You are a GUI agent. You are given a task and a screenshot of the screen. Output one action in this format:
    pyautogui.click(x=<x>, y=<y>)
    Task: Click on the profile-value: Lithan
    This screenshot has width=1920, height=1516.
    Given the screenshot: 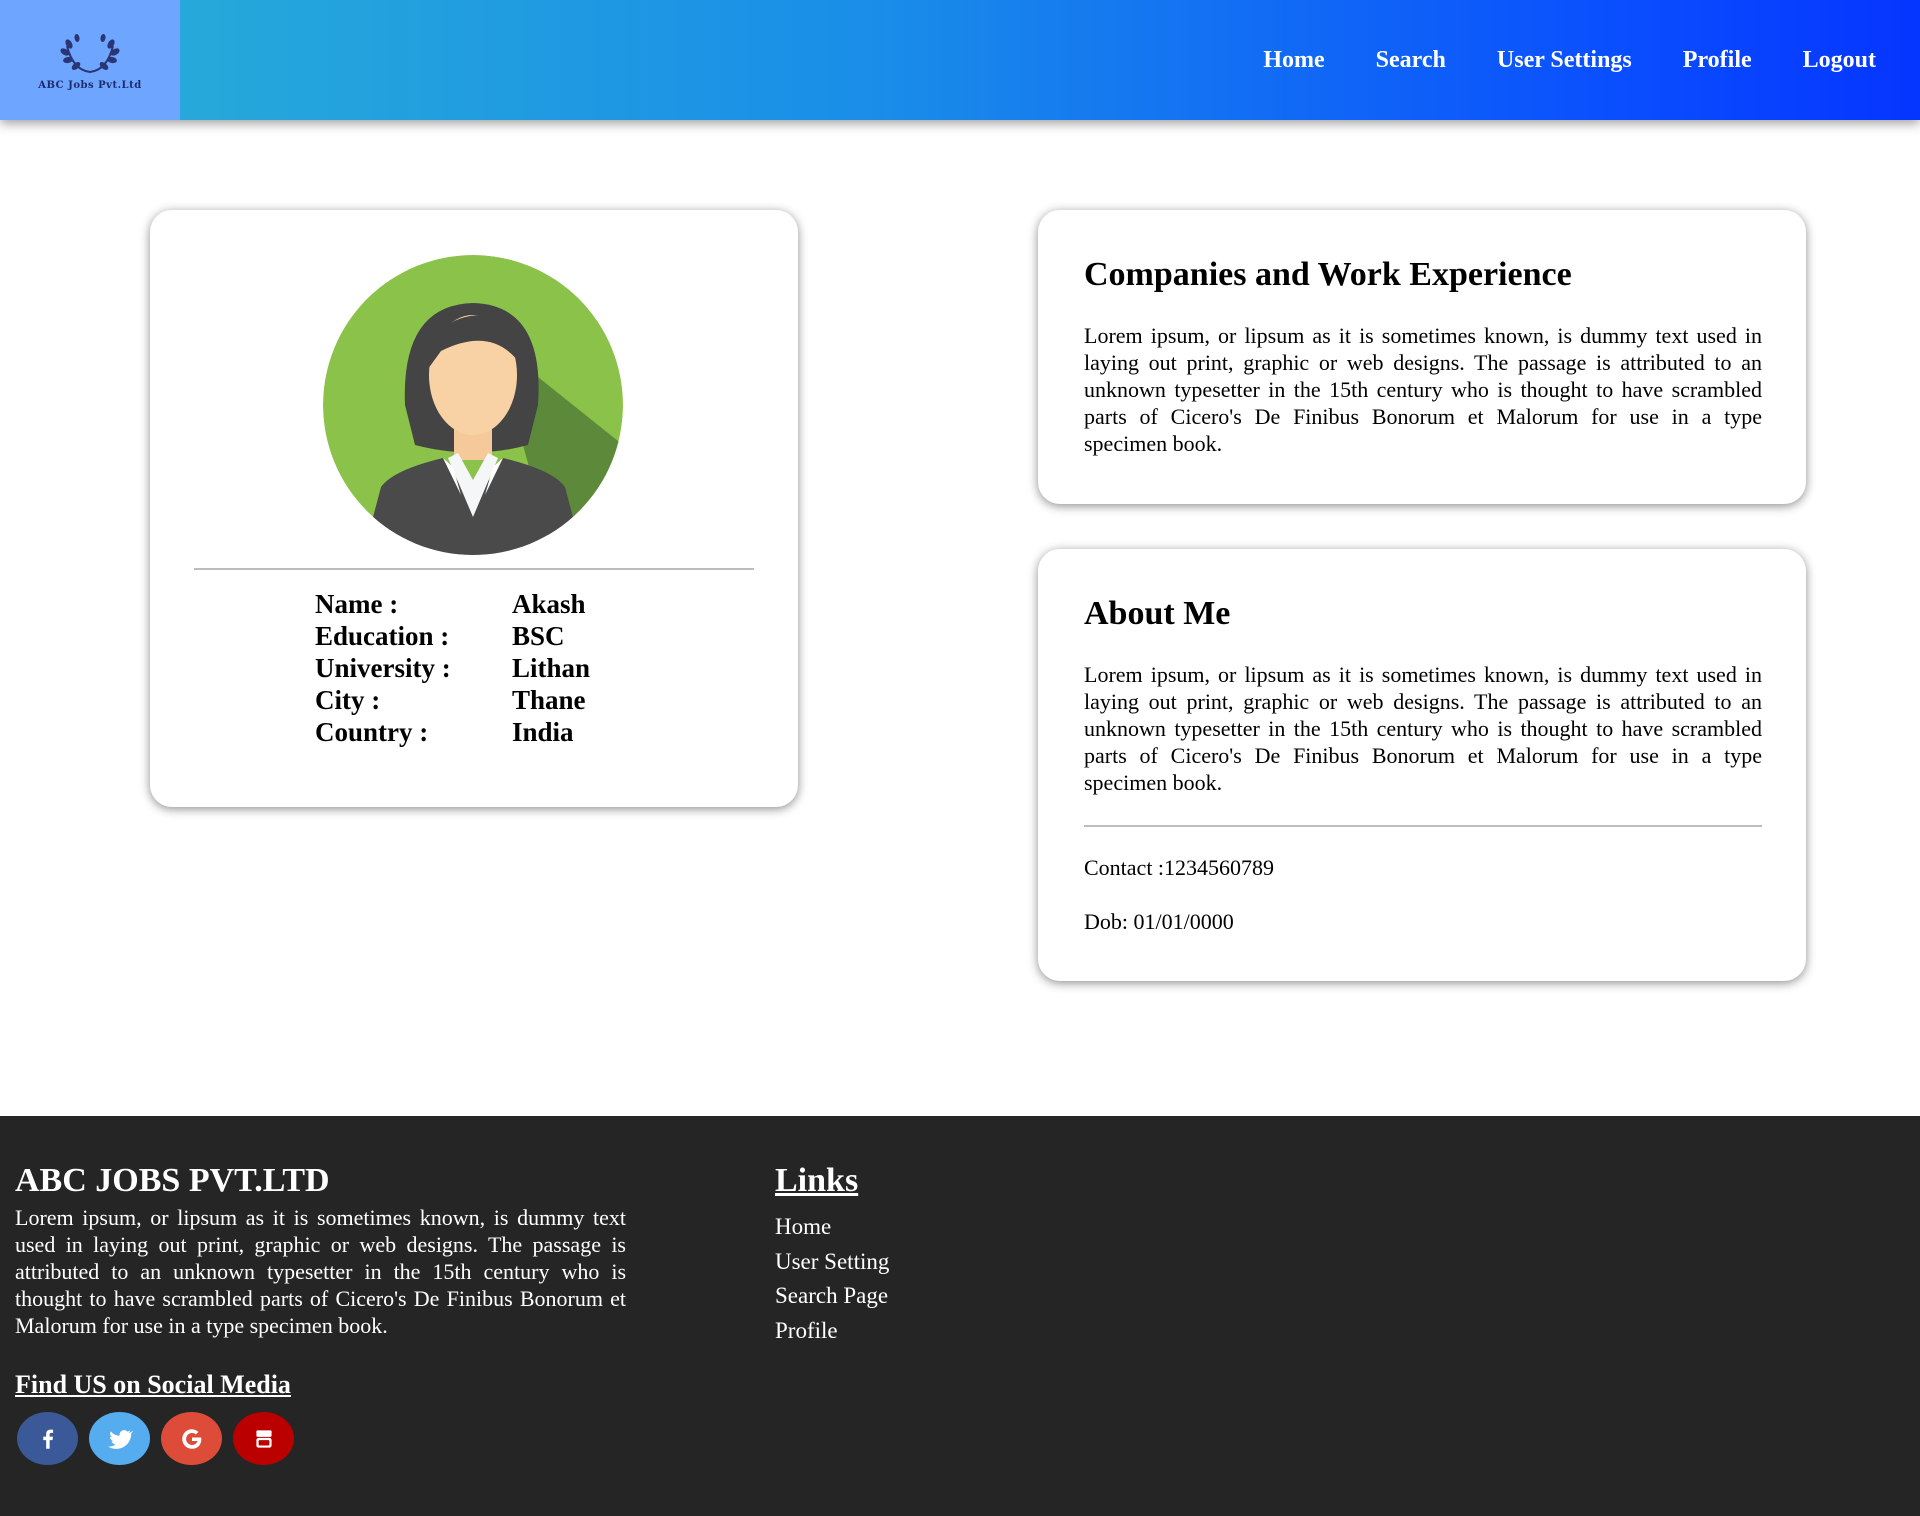 What is the action you would take?
    pyautogui.click(x=551, y=668)
    